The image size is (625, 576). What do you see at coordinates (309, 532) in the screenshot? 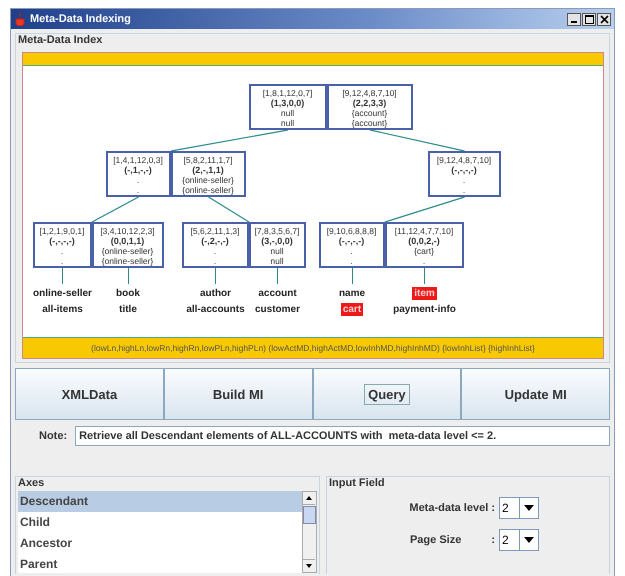
I see `scroll-bar` at bounding box center [309, 532].